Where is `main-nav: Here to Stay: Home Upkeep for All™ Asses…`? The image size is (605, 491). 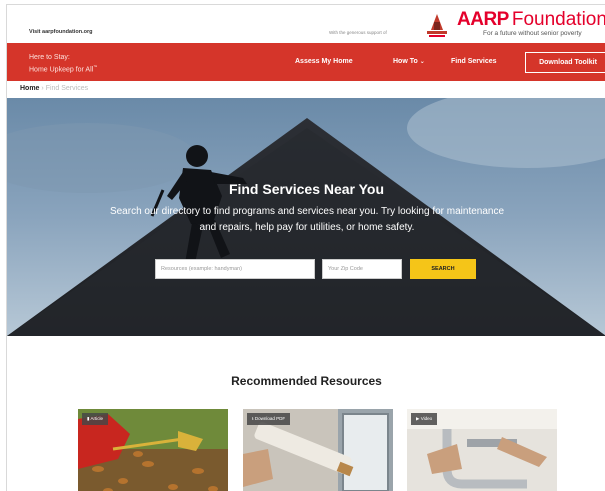
main-nav: Here to Stay: Home Upkeep for All™ Asses… is located at coordinates (306, 62).